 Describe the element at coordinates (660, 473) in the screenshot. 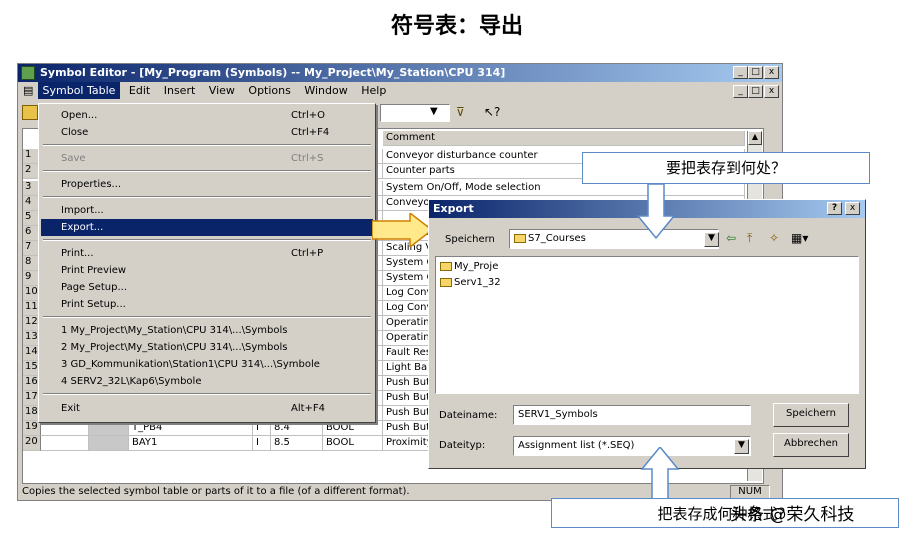

I see `up-arrow-icon` at that location.